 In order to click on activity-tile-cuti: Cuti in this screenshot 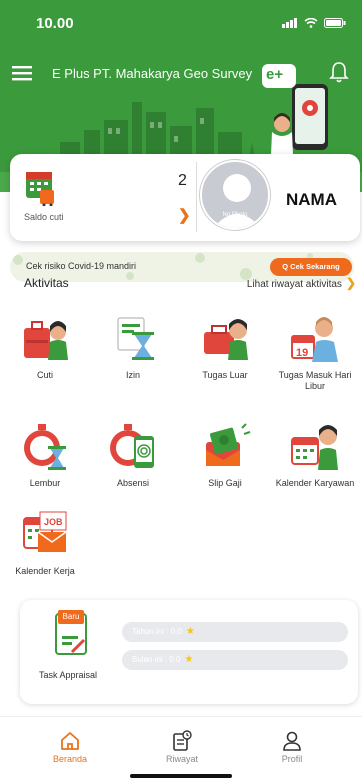, I will do `click(45, 356)`.